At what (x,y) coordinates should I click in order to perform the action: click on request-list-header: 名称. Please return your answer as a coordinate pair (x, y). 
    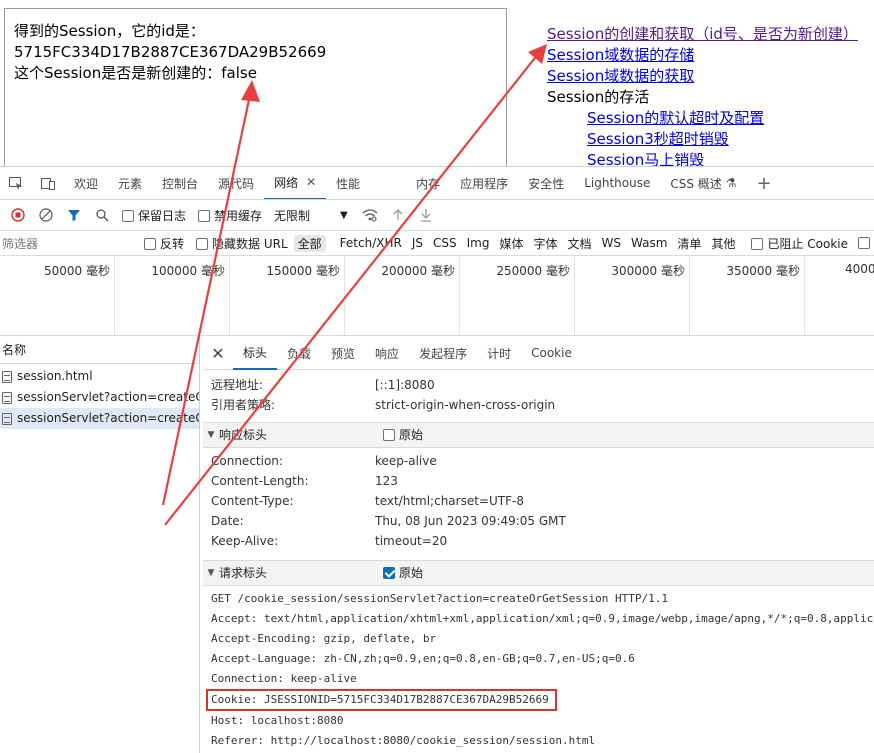
    Looking at the image, I should click on (99, 350).